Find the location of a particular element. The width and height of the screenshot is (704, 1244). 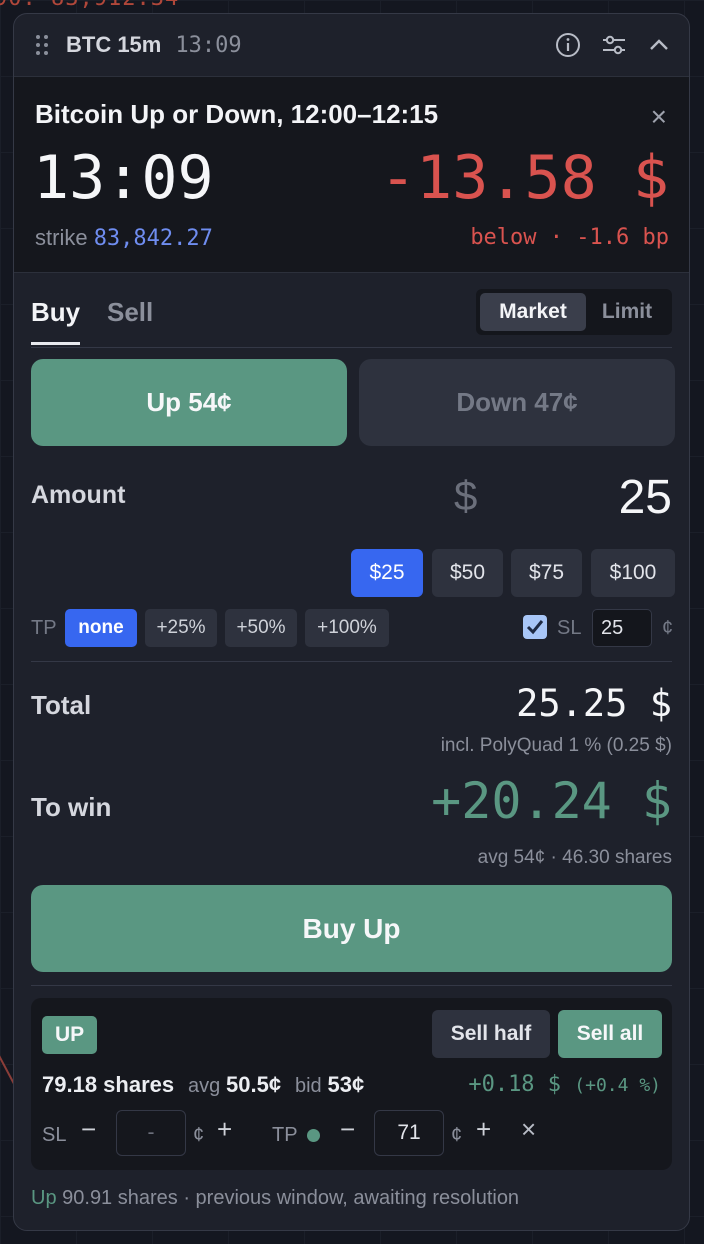

to-win-value: +20.24 $ is located at coordinates (551, 801).